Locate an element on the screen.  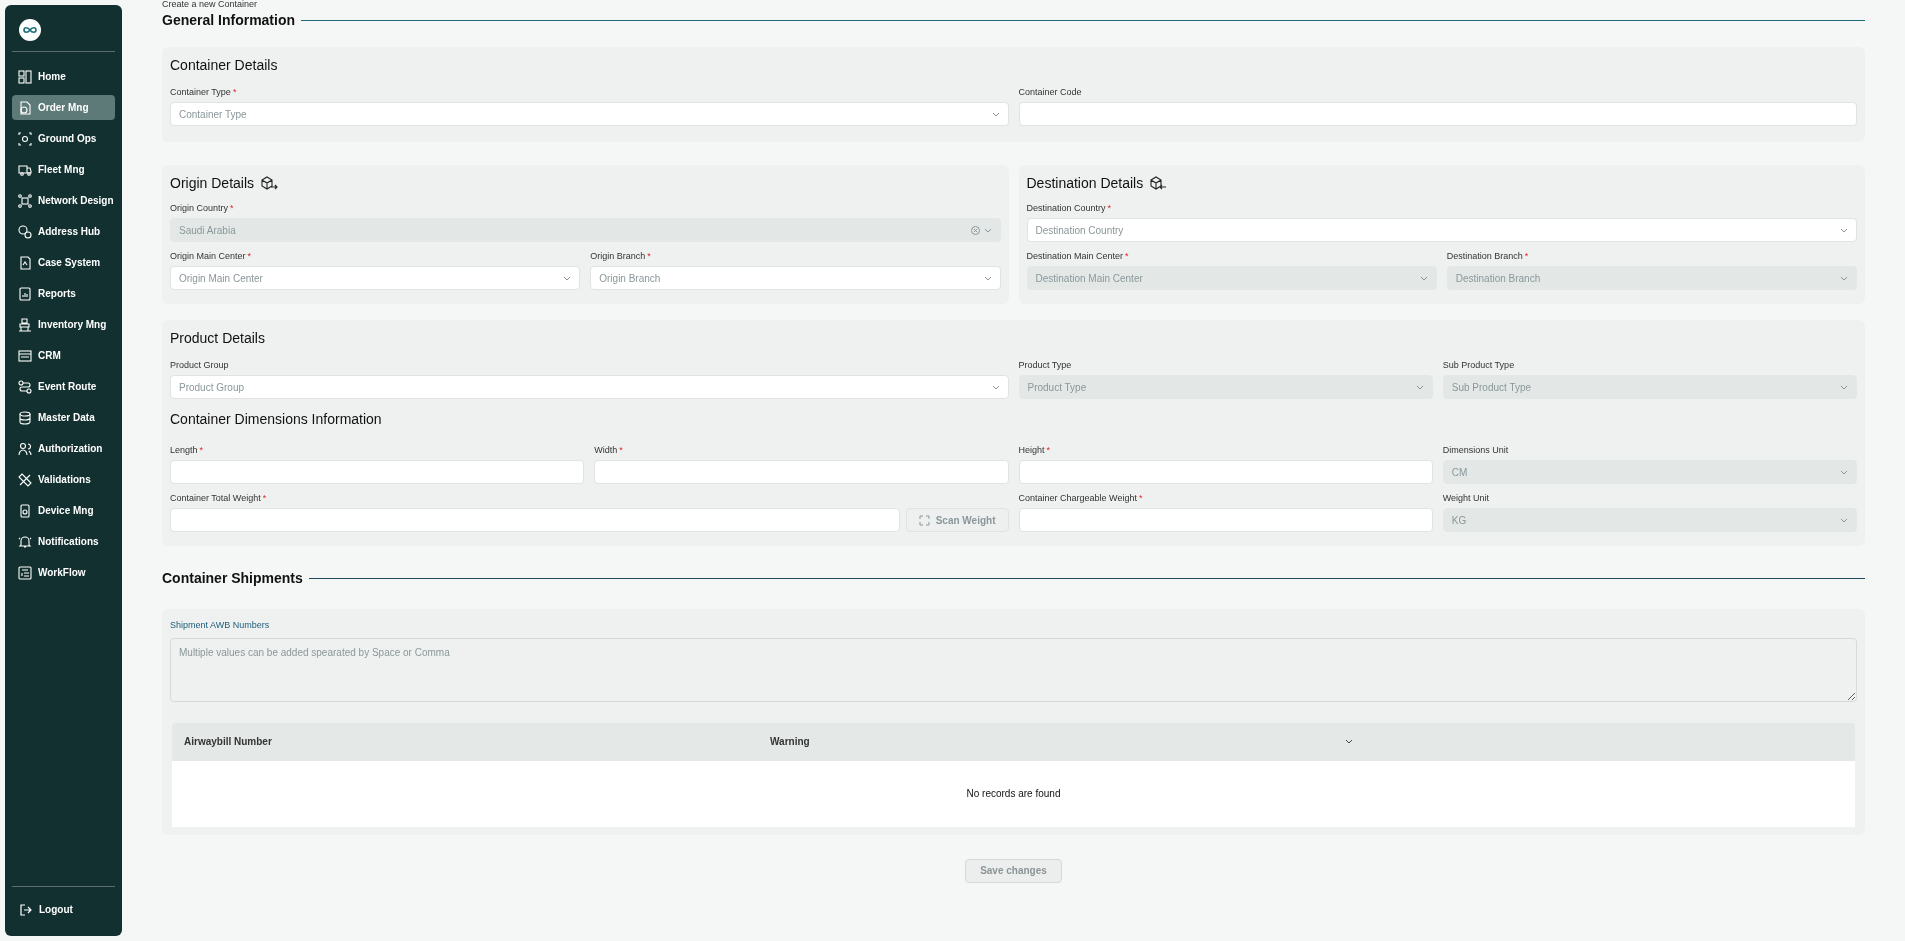
field-label: Destination Branch * is located at coordinates (1488, 256).